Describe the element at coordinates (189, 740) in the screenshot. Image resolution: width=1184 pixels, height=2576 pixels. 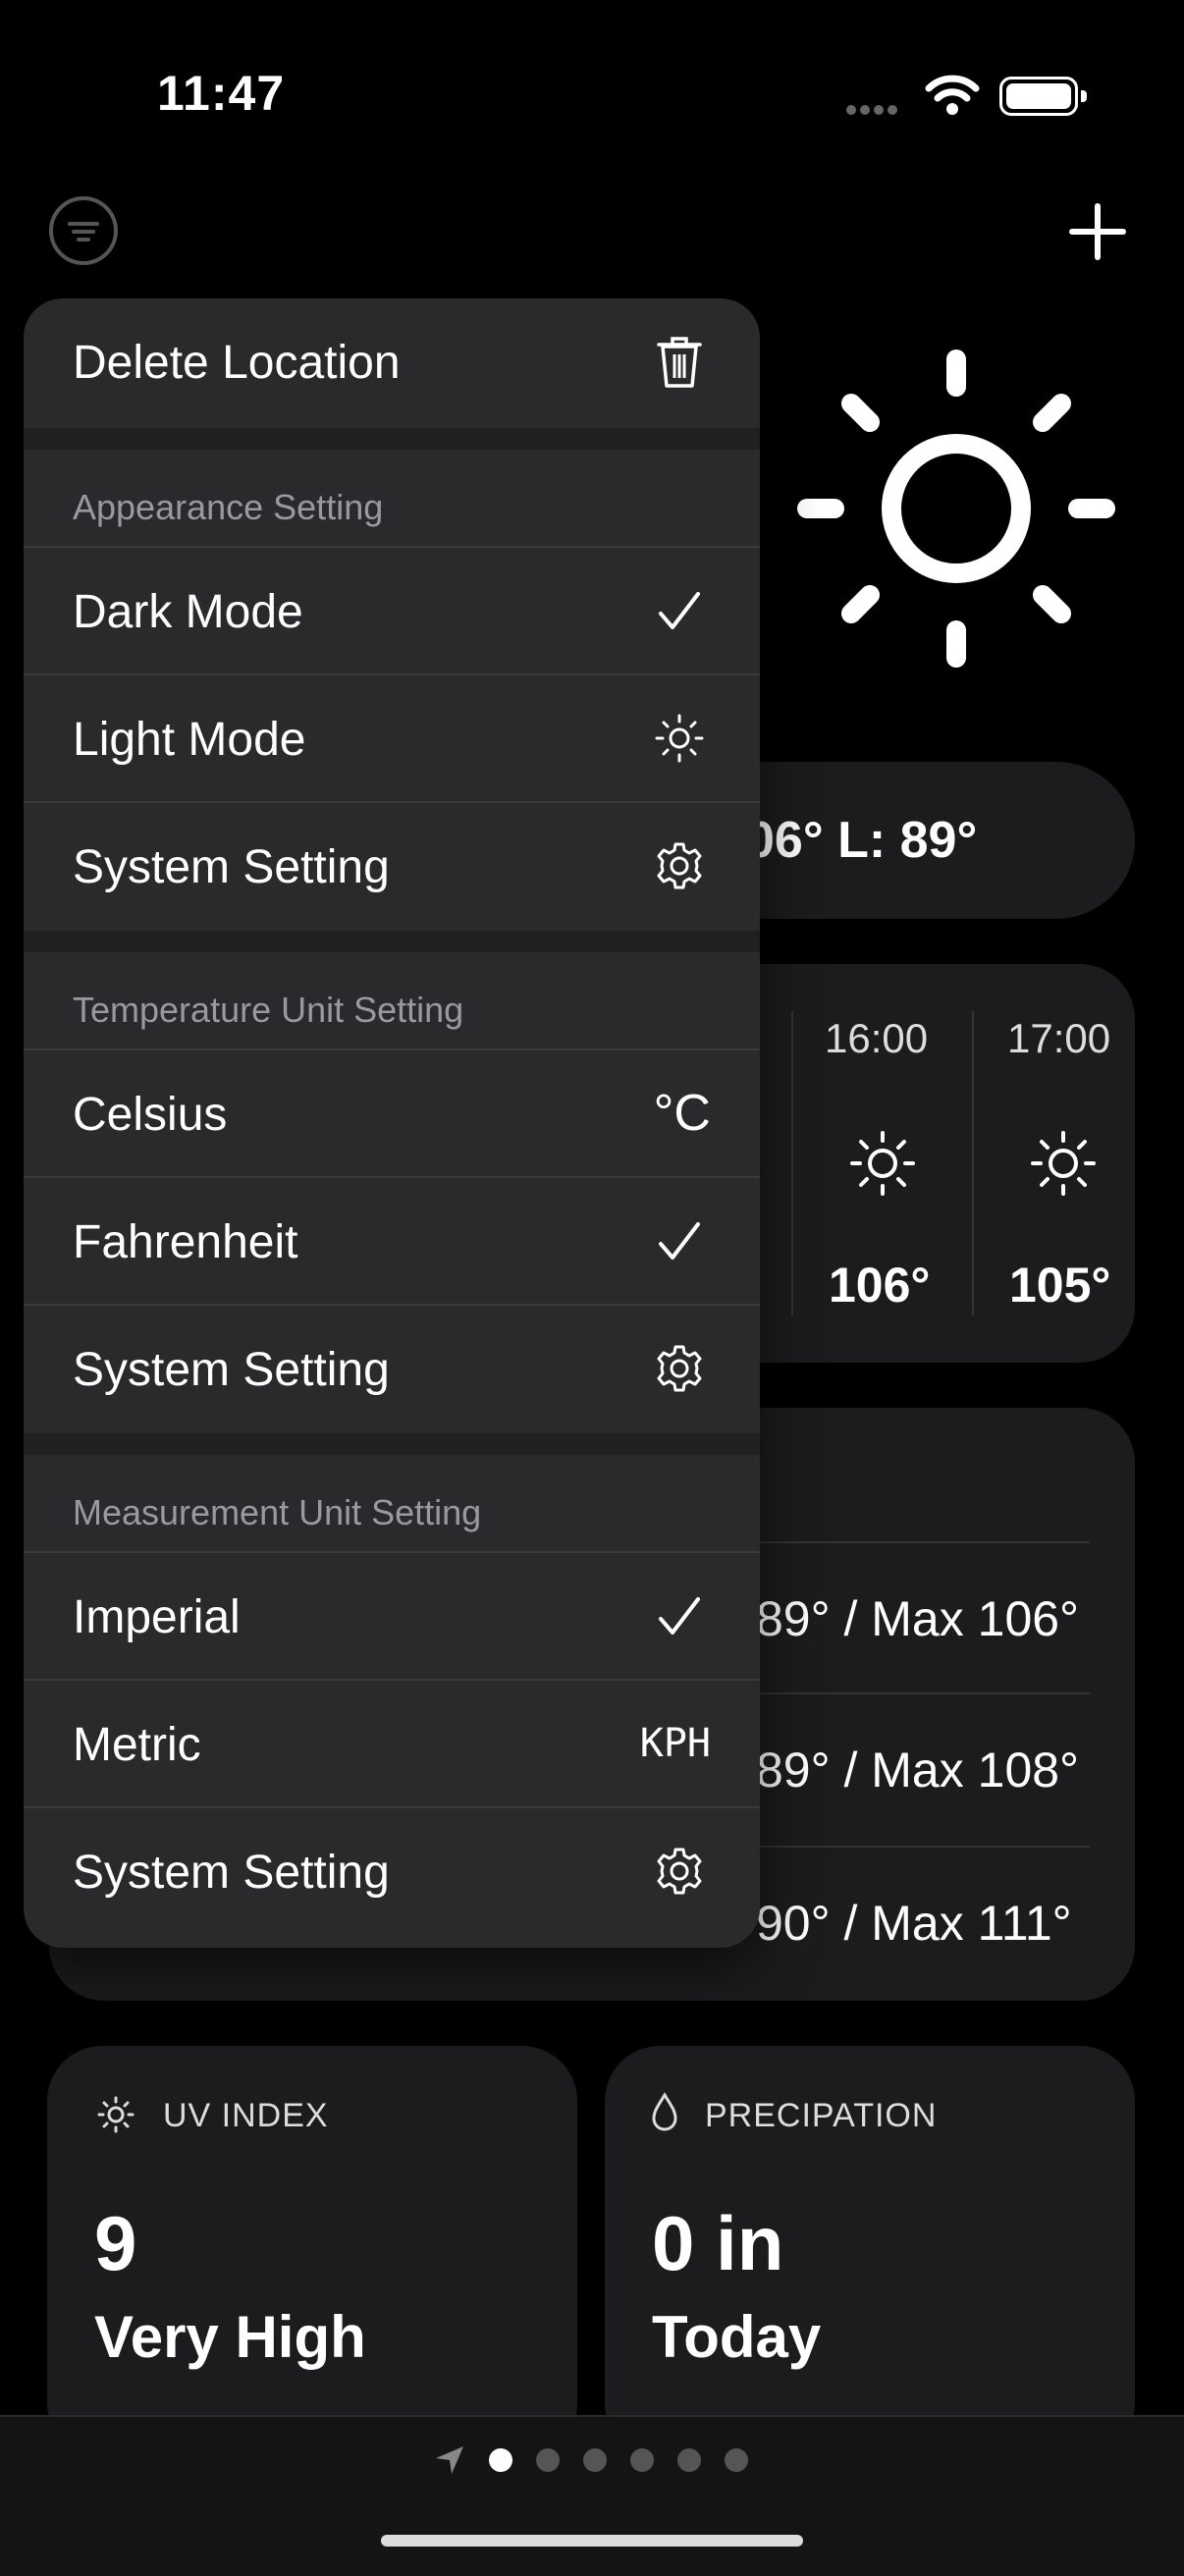
I see `menu-item-label: Light Mode` at that location.